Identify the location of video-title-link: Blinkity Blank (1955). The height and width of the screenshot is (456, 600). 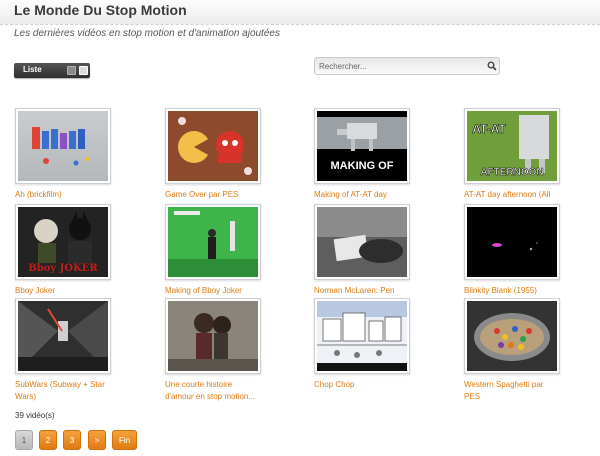
(512, 291).